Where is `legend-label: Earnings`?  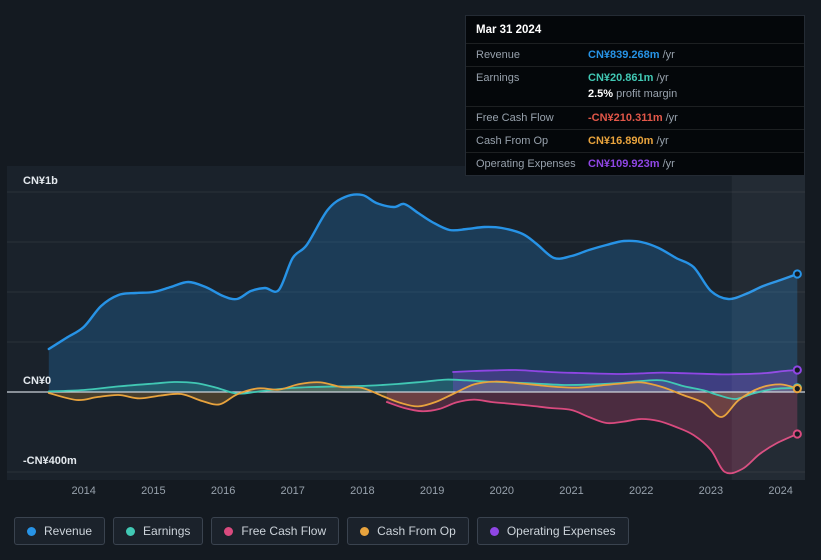 legend-label: Earnings is located at coordinates (167, 531).